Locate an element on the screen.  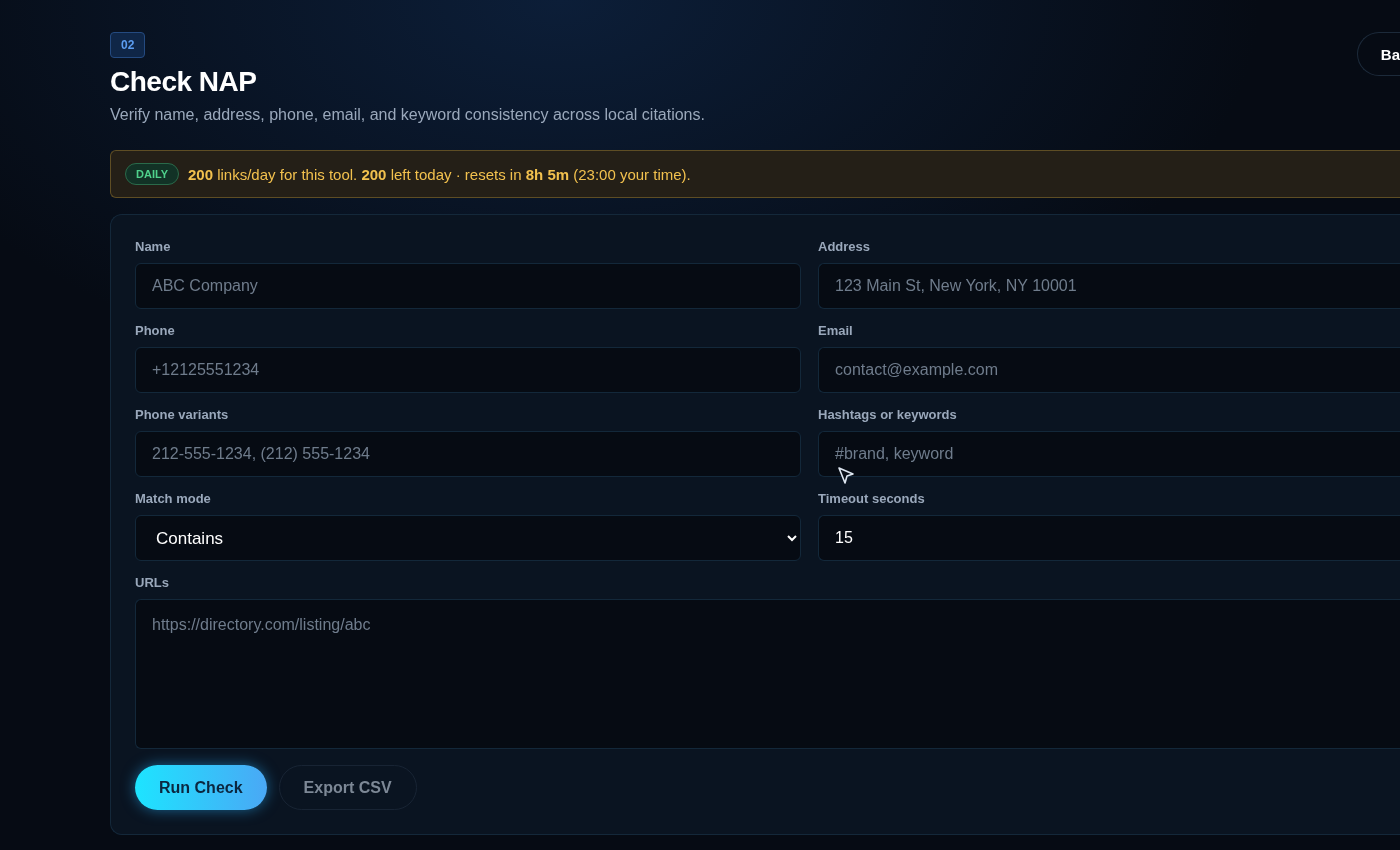
quota-message: 200 links/day for this tool. 200 left today · resets in 8h 5m (23:00 your time). is located at coordinates (439, 174).